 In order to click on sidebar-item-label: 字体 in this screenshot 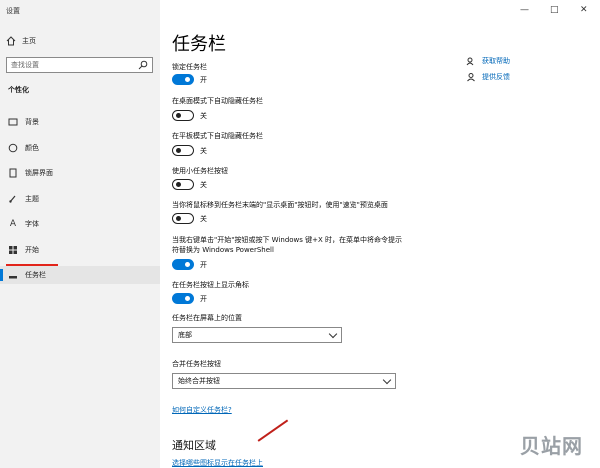, I will do `click(32, 224)`.